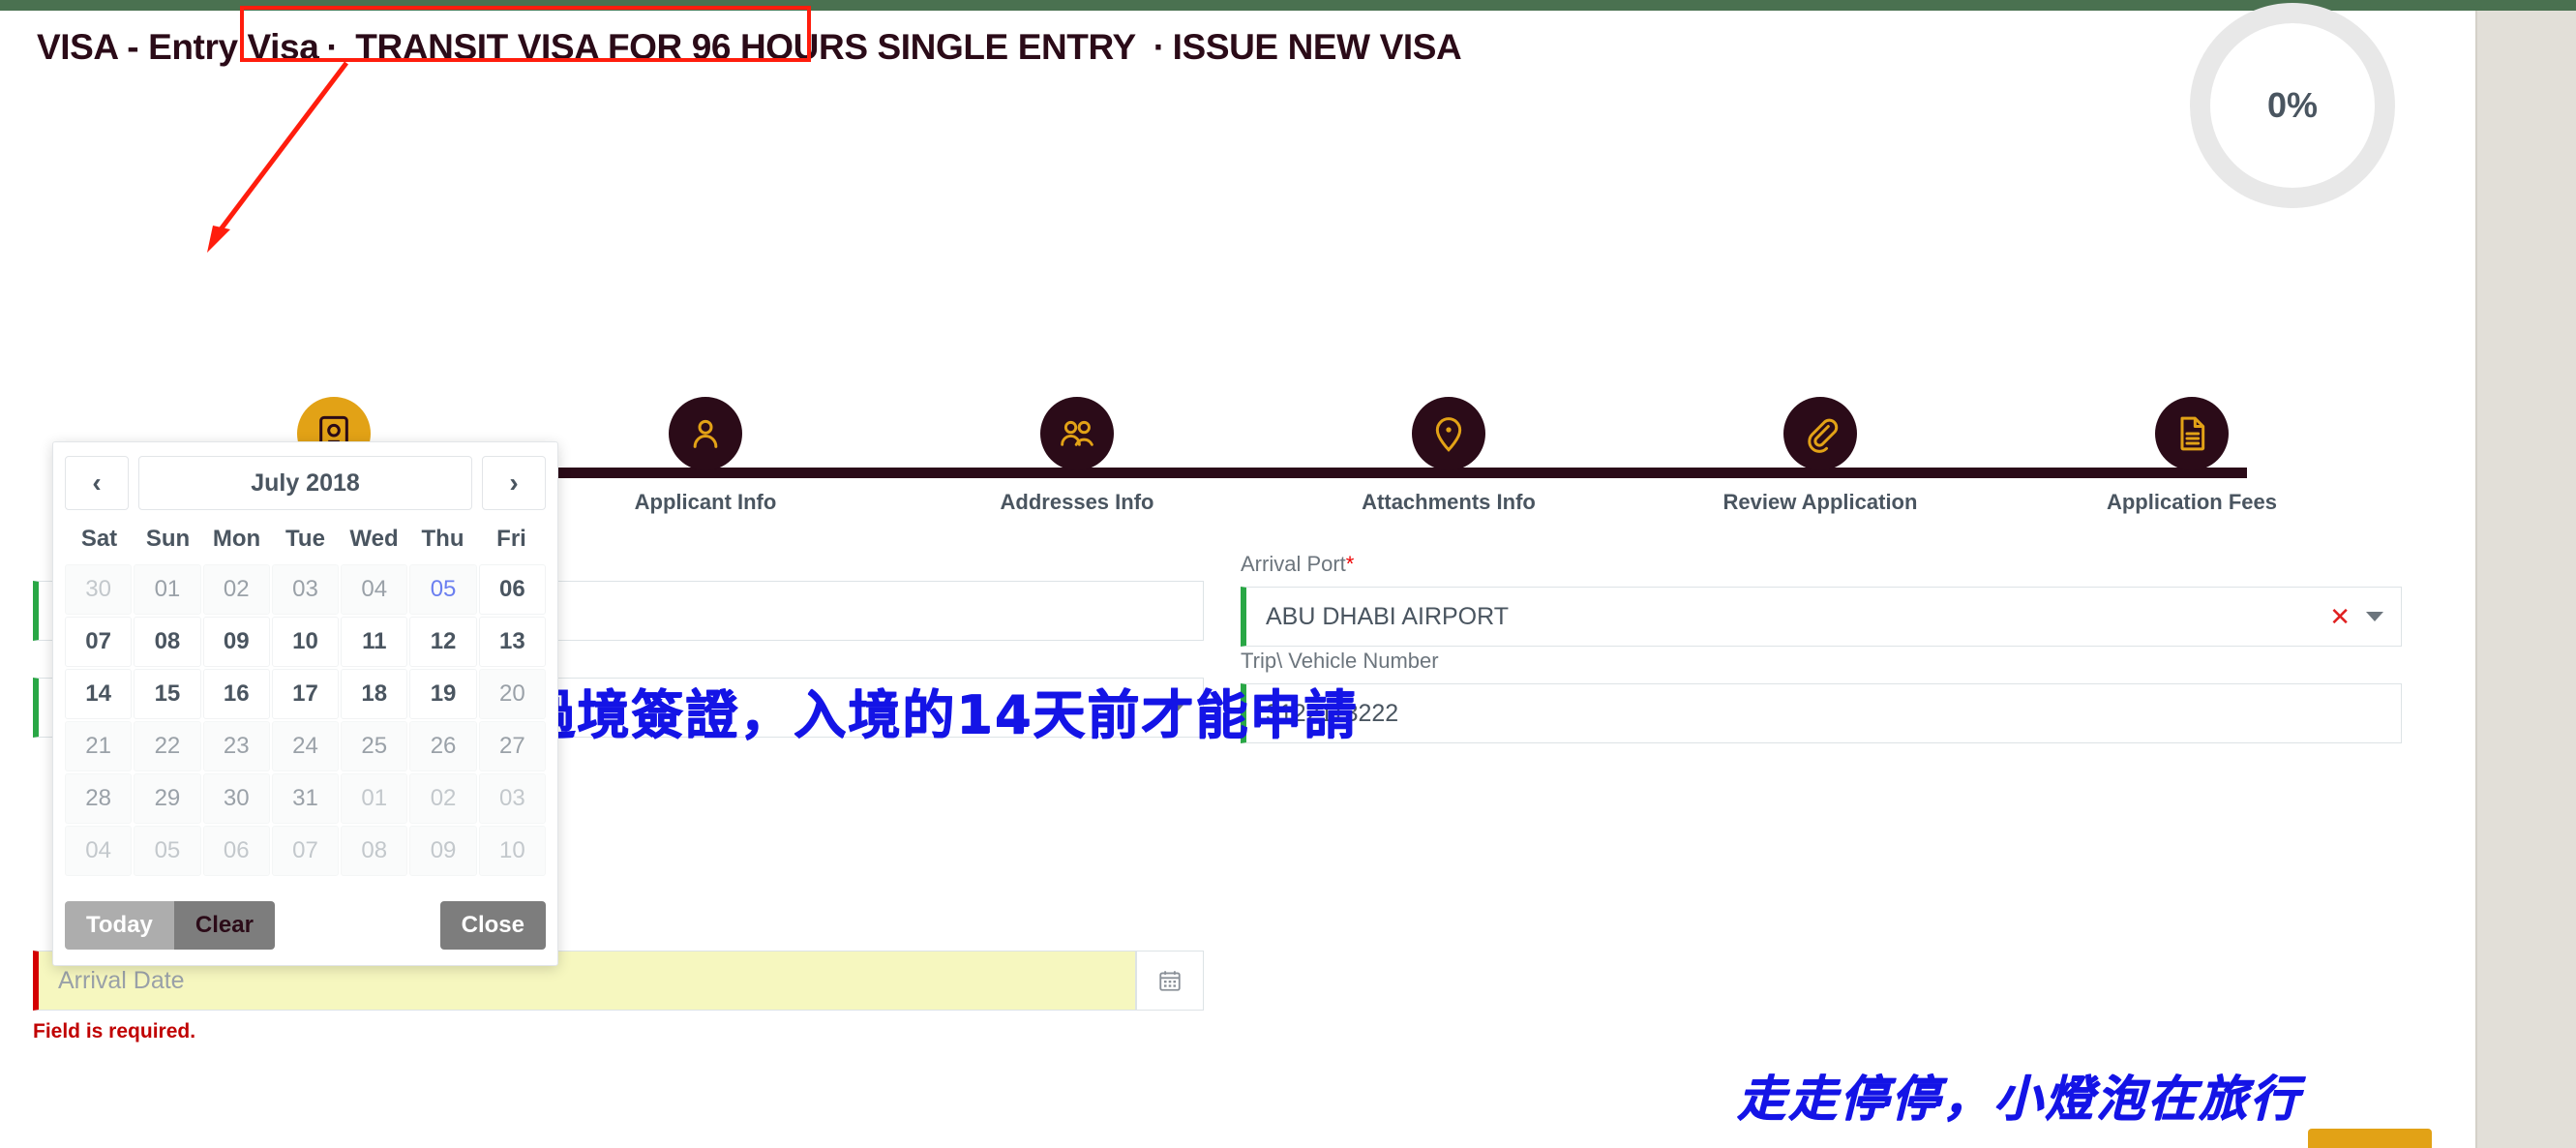 Image resolution: width=2576 pixels, height=1148 pixels. What do you see at coordinates (2525, 579) in the screenshot?
I see `right-side-rail` at bounding box center [2525, 579].